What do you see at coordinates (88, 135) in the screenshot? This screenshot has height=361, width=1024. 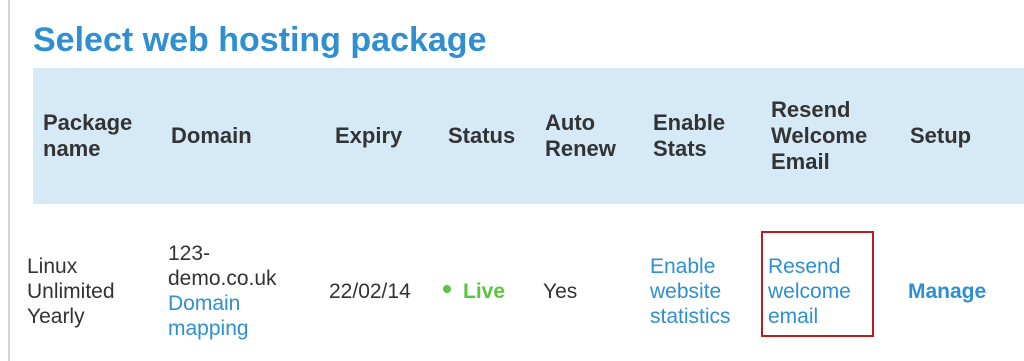 I see `header-package-name: Package name` at bounding box center [88, 135].